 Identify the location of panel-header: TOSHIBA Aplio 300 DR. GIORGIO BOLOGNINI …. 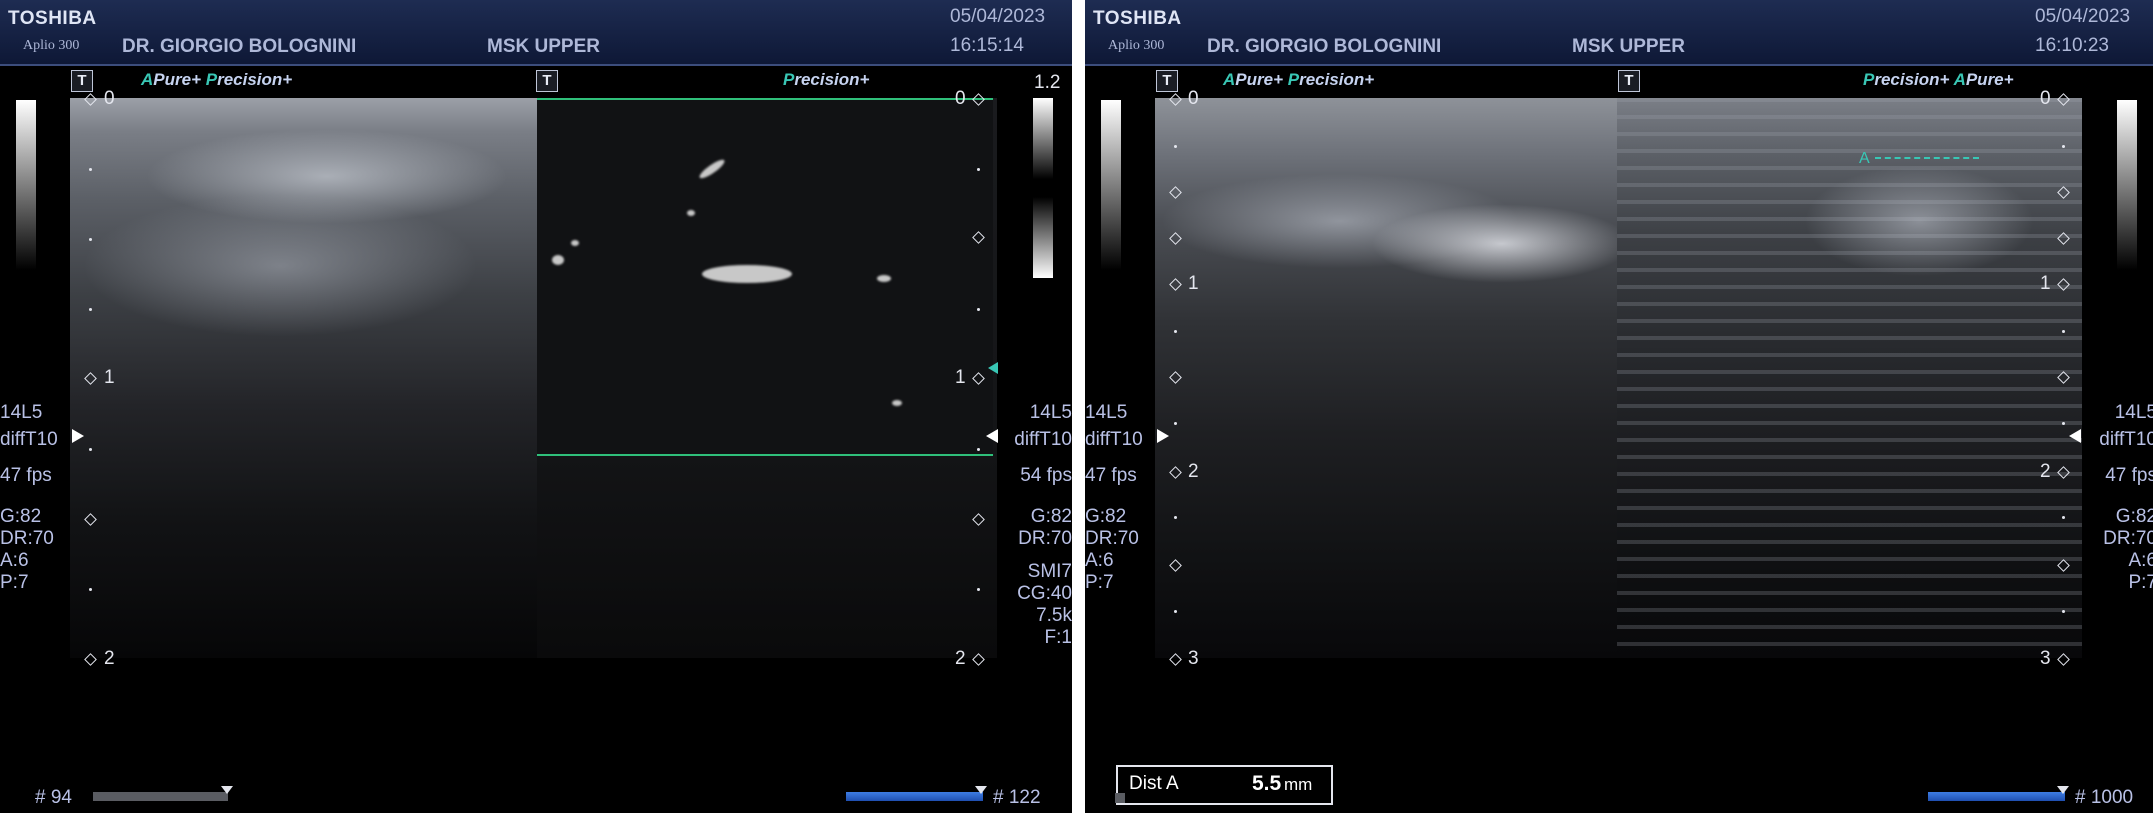
(1619, 33).